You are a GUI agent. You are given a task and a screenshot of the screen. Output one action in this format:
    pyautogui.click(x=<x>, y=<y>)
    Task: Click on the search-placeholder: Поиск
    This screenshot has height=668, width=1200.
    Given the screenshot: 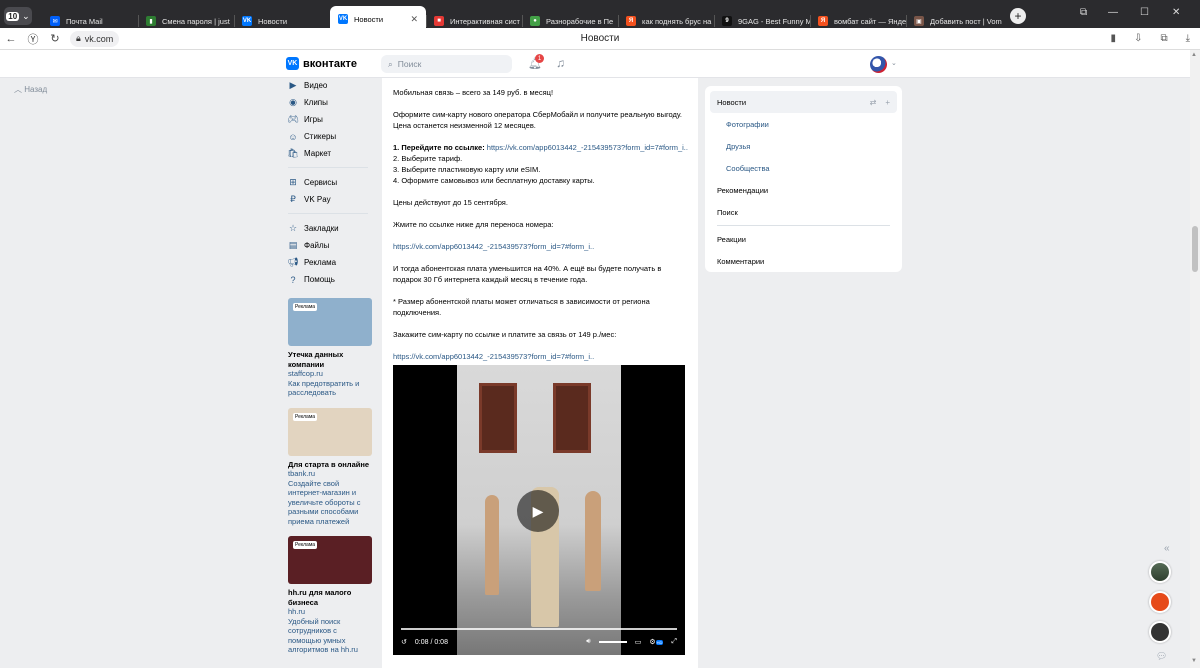 What is the action you would take?
    pyautogui.click(x=409, y=64)
    